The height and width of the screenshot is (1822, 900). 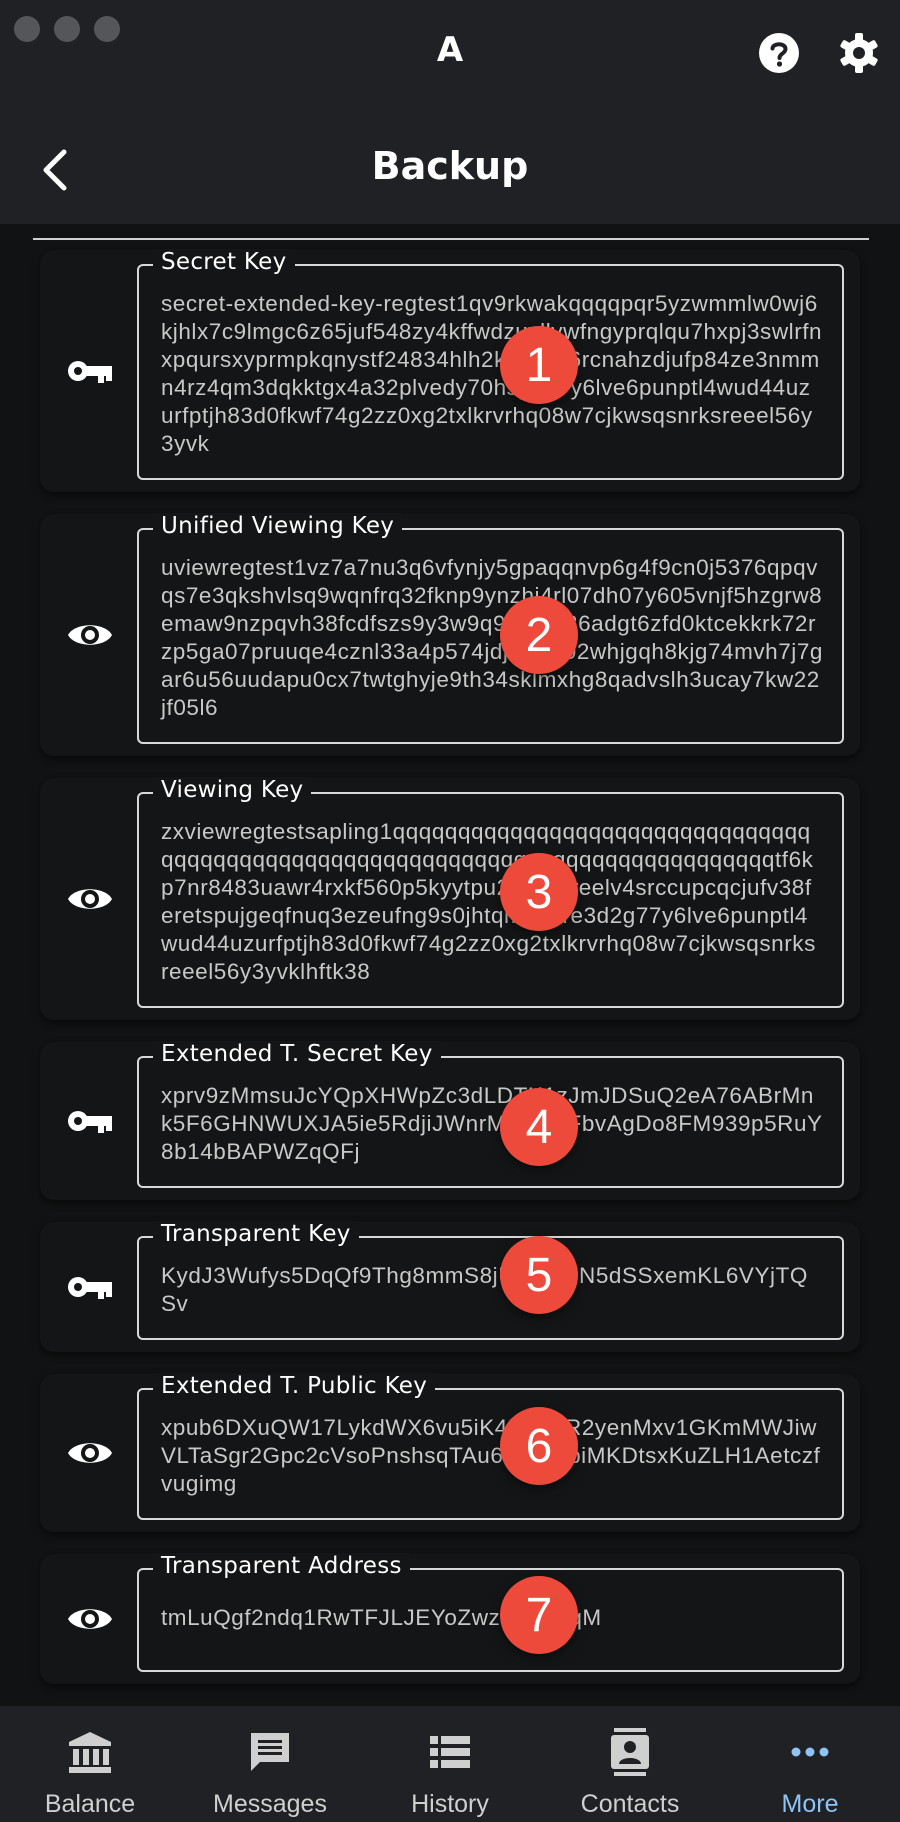 I want to click on callout-badge: 2, so click(x=539, y=635).